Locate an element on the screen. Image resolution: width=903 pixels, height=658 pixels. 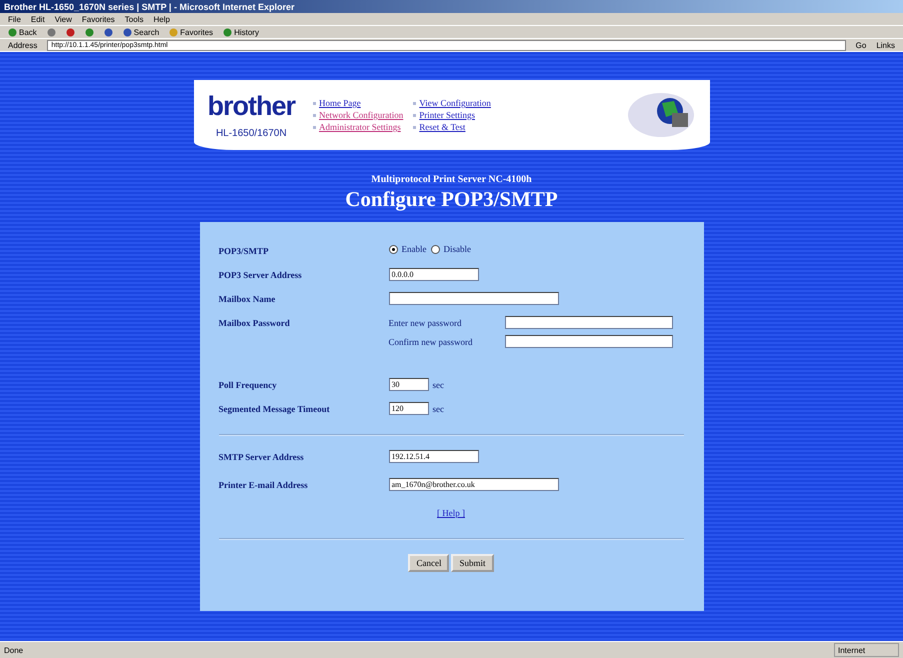
nav-link: Printer Settings is located at coordinates (447, 115).